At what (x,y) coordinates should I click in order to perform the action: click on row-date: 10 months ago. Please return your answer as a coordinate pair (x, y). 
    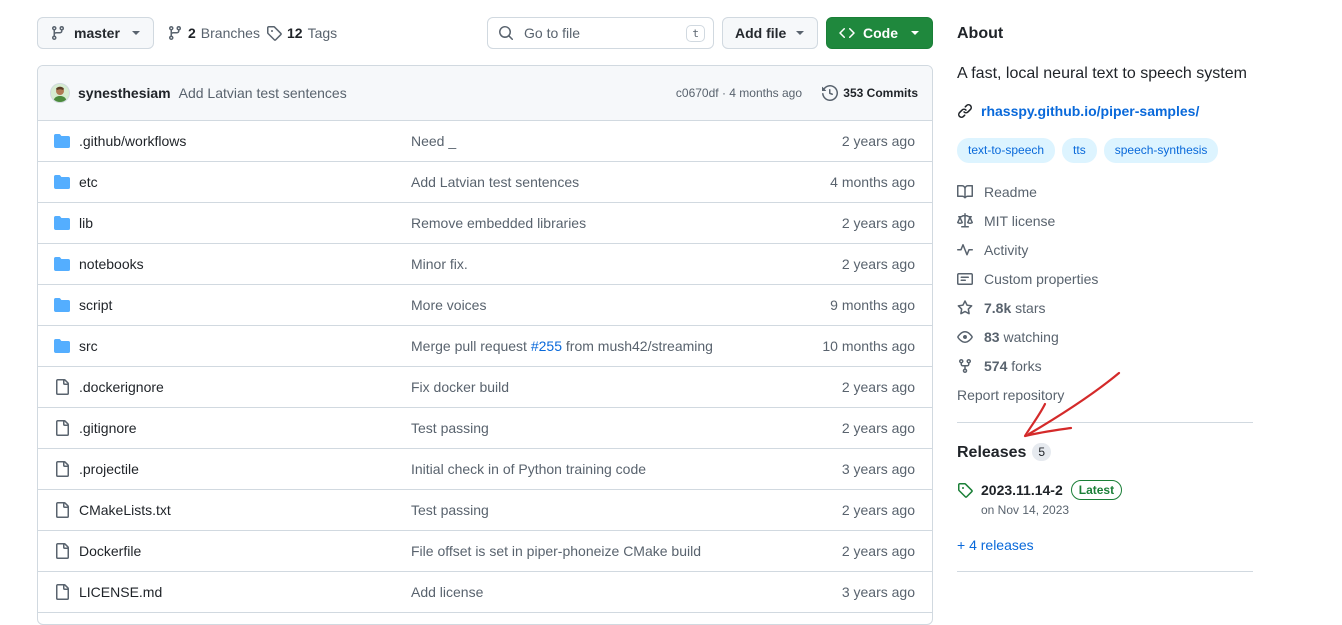
    Looking at the image, I should click on (868, 346).